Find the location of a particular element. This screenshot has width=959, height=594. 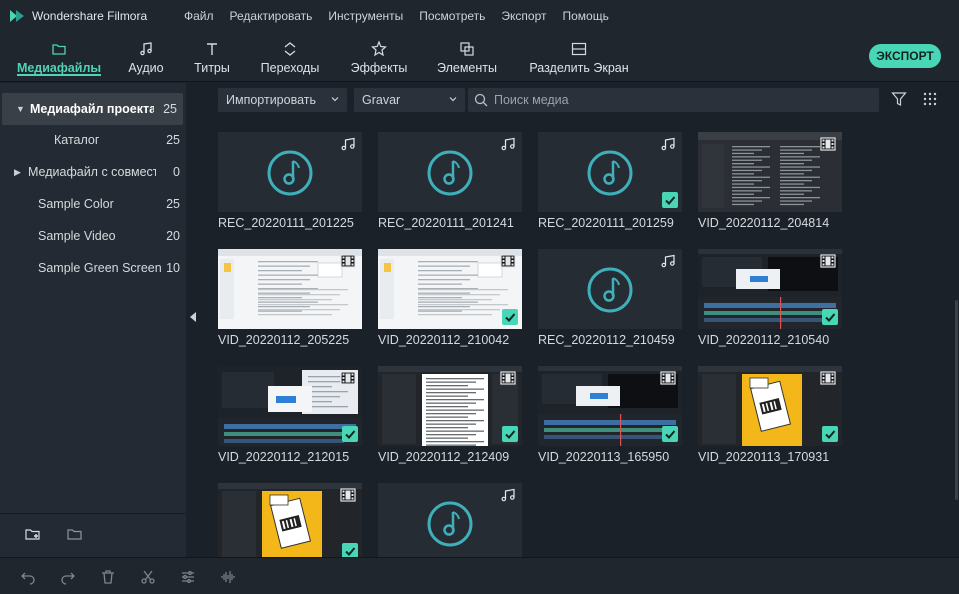

media-tile: VID_20220112_210042 is located at coordinates (450, 304).